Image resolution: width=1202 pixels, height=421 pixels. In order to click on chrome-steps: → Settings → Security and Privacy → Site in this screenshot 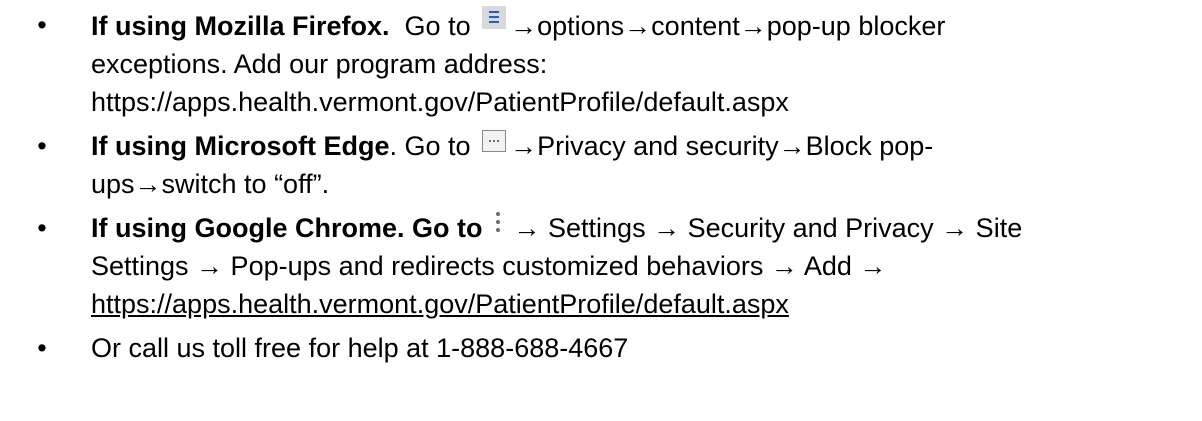, I will do `click(764, 228)`.